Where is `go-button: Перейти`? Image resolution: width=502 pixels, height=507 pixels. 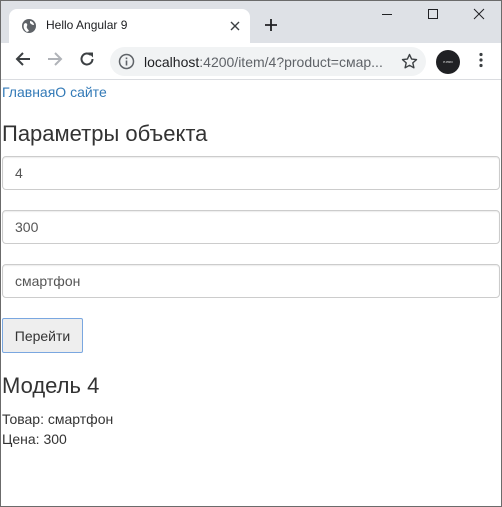
go-button: Перейти is located at coordinates (42, 335).